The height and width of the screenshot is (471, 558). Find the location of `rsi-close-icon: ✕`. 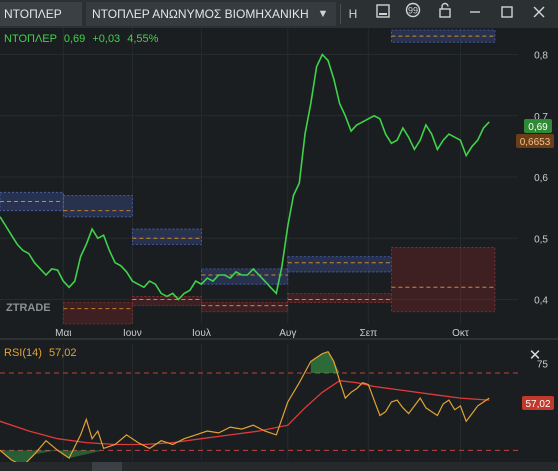

rsi-close-icon: ✕ is located at coordinates (535, 356).